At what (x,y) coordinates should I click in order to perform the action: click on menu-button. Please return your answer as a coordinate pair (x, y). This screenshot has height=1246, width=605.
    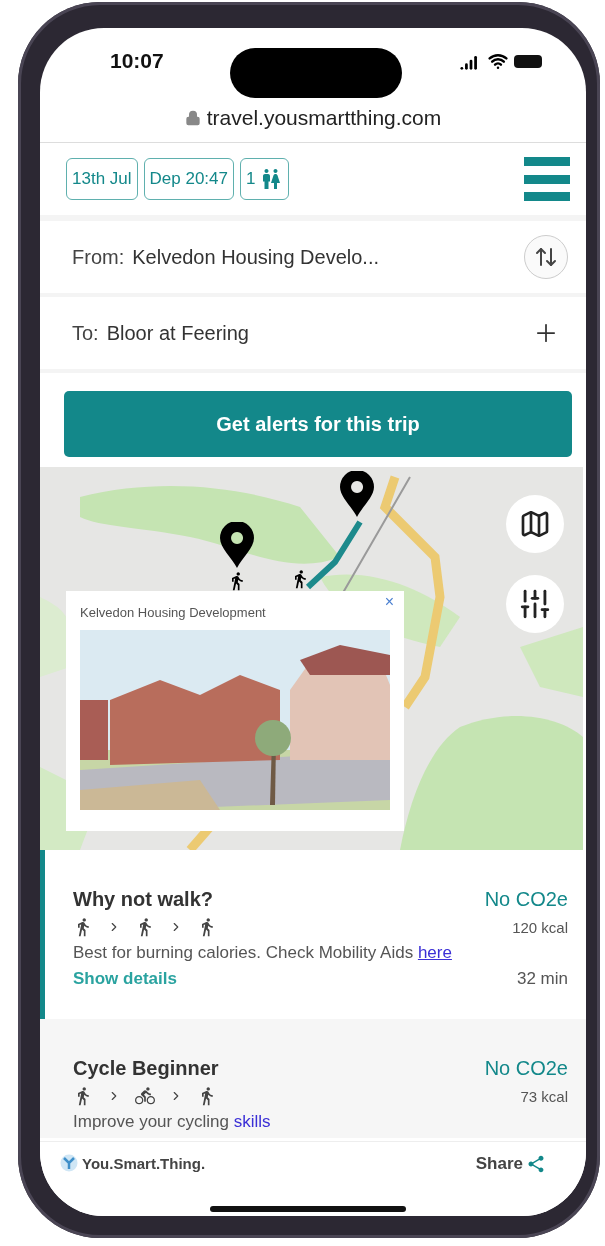
    Looking at the image, I should click on (547, 179).